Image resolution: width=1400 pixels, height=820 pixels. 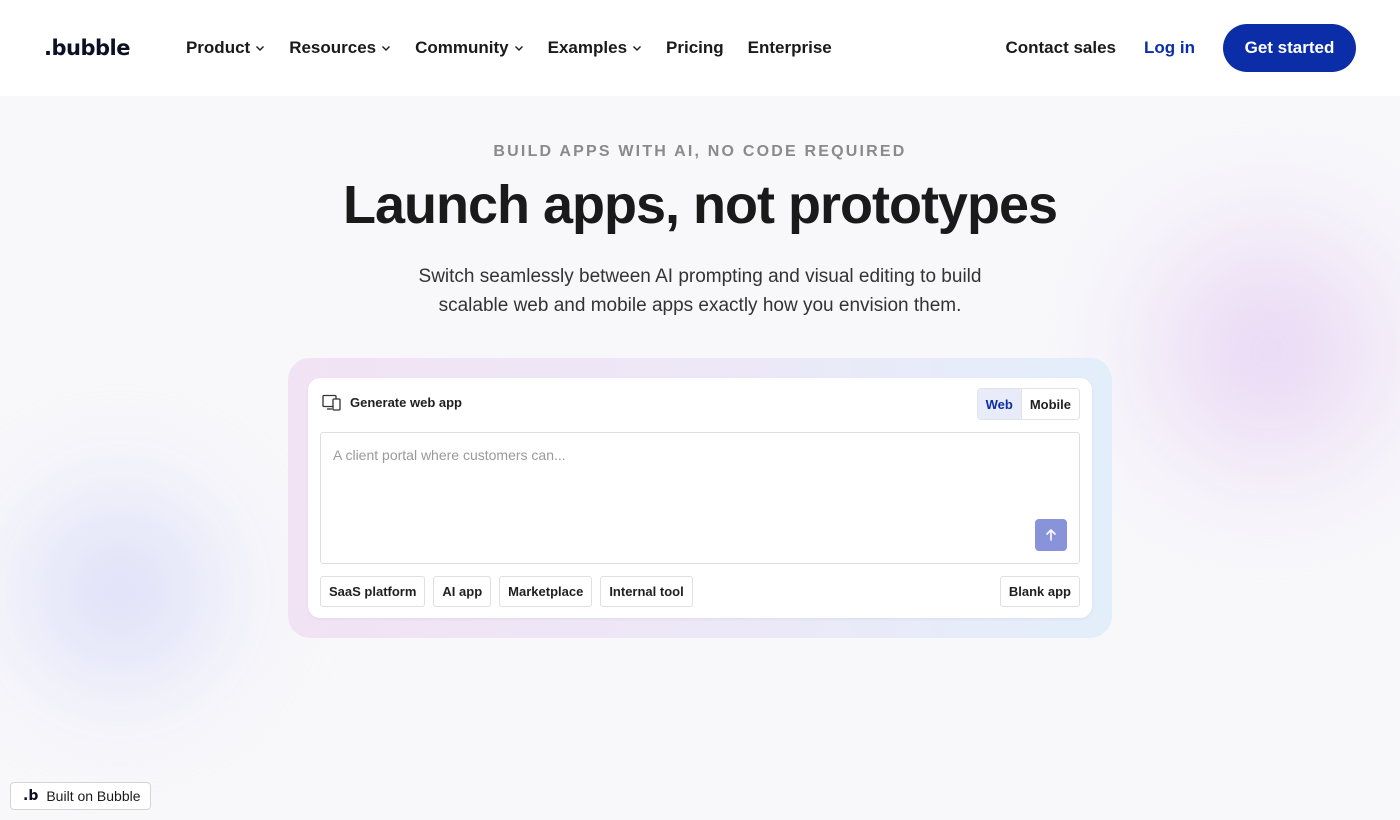 What do you see at coordinates (1039, 591) in the screenshot?
I see `blank-app-button: Blank app` at bounding box center [1039, 591].